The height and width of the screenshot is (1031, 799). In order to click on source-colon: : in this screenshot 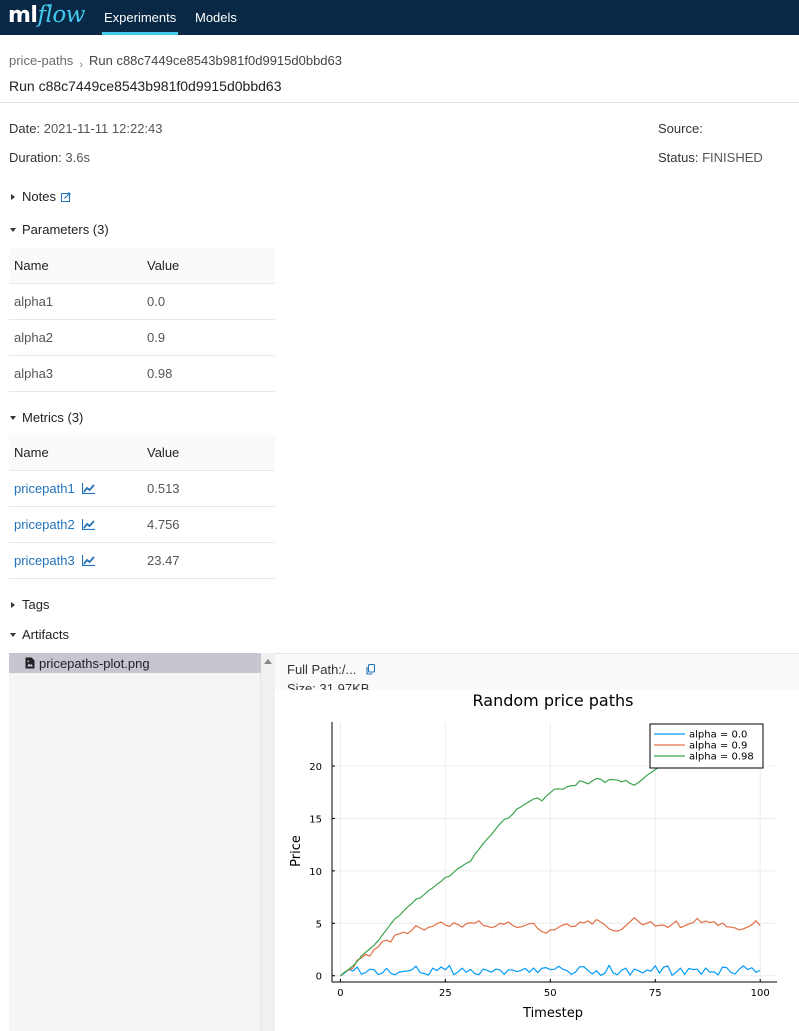, I will do `click(701, 128)`.